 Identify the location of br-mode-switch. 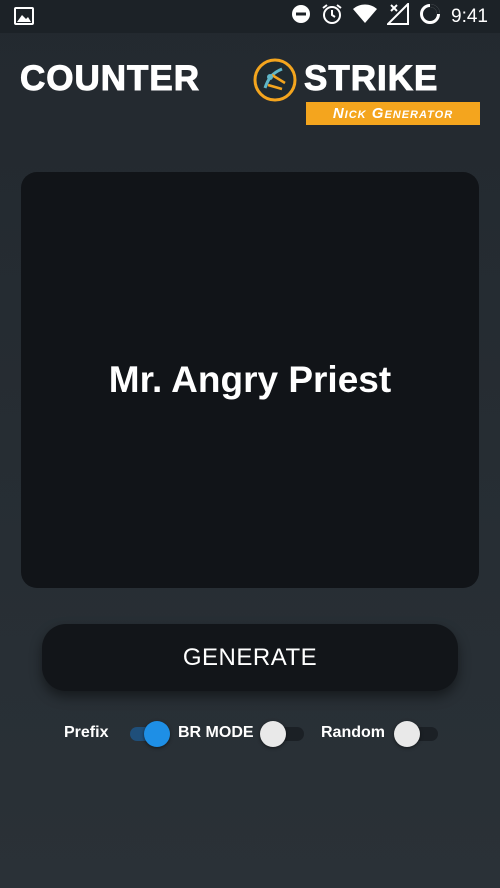
(284, 733).